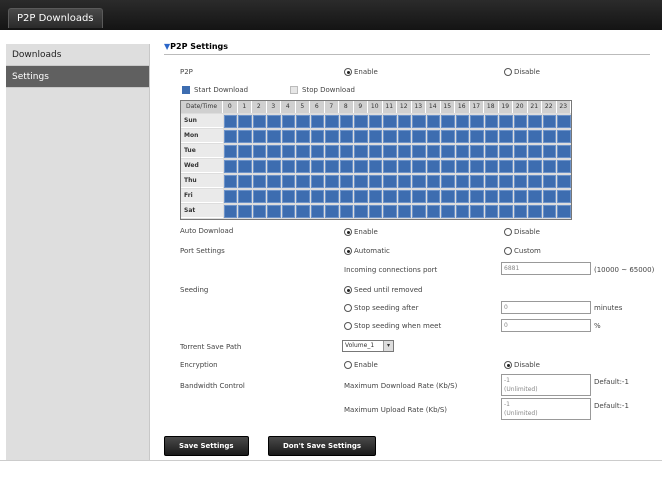 The image size is (662, 484). Describe the element at coordinates (508, 251) in the screenshot. I see `port-custom-radio` at that location.